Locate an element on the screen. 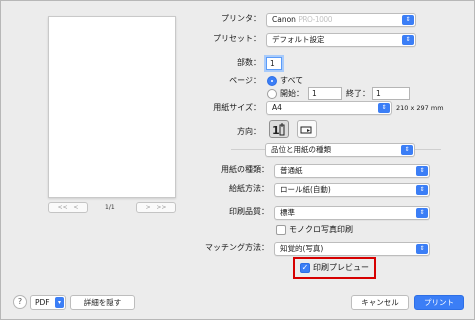 The image size is (475, 320). printer-model-obscured: PRO-1000 is located at coordinates (315, 19).